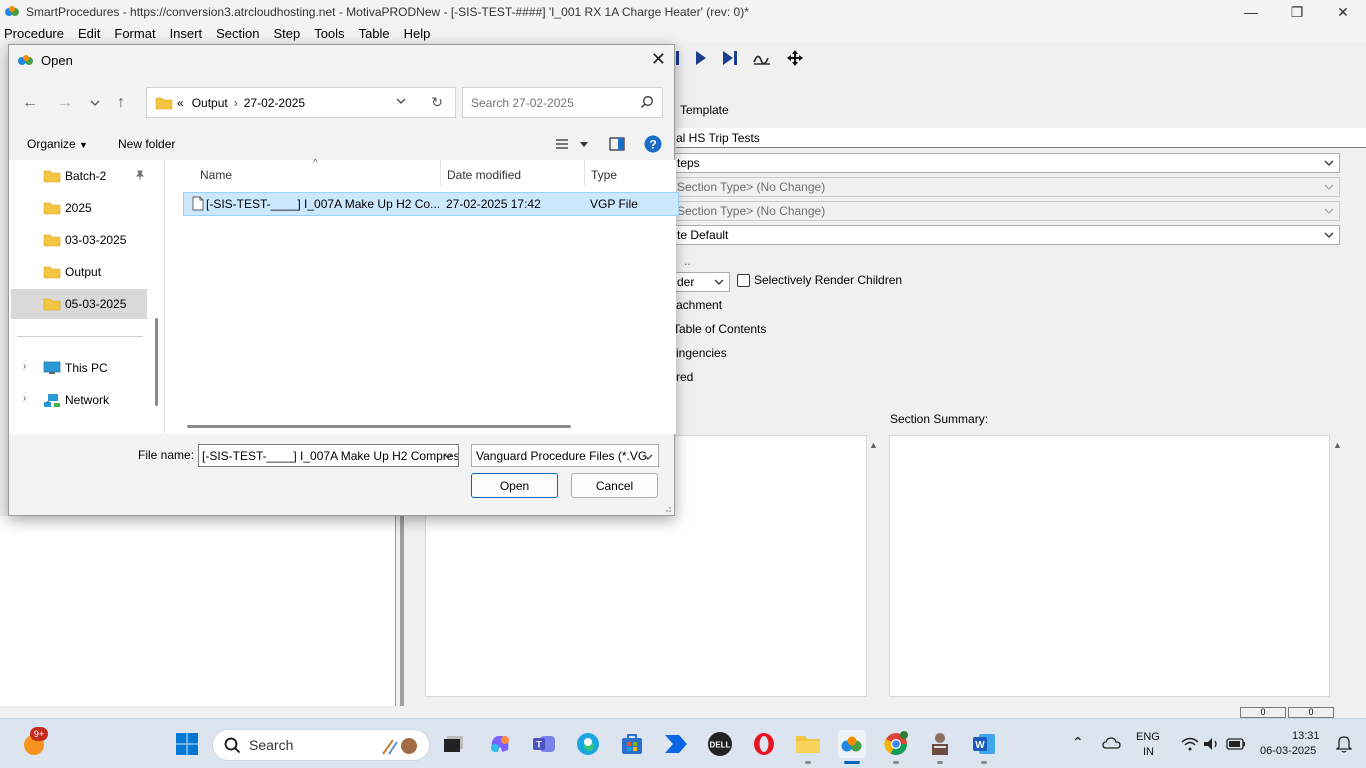  Describe the element at coordinates (984, 744) in the screenshot. I see `word-icon: W` at that location.